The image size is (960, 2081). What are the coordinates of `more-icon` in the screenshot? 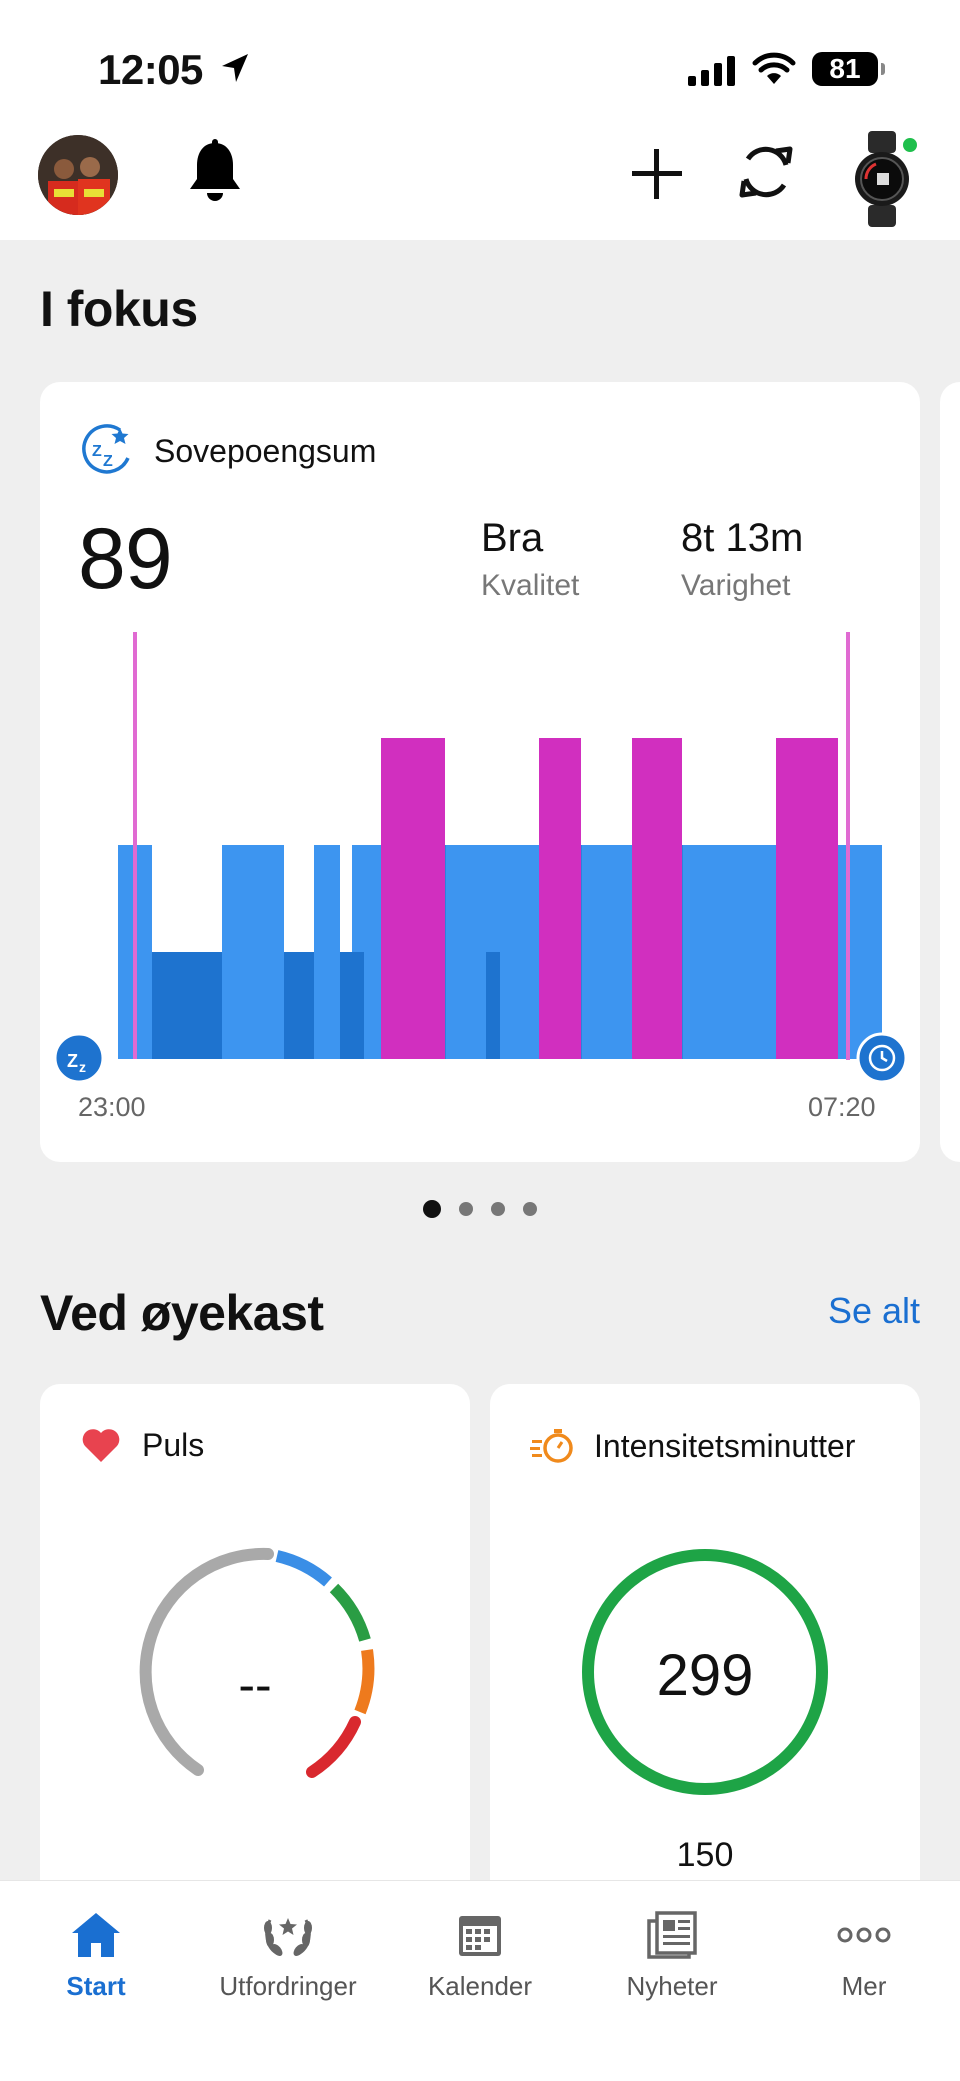 It's located at (864, 1935).